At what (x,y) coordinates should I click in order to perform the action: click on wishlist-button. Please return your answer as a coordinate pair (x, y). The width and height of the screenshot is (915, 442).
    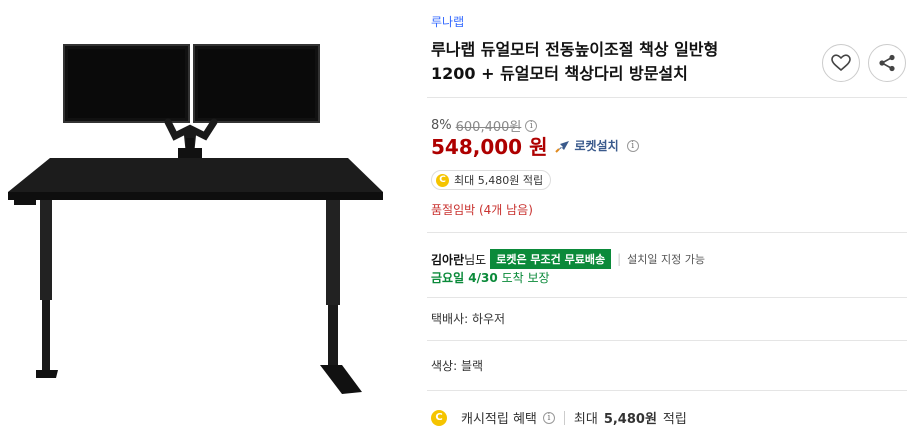
    Looking at the image, I should click on (841, 63).